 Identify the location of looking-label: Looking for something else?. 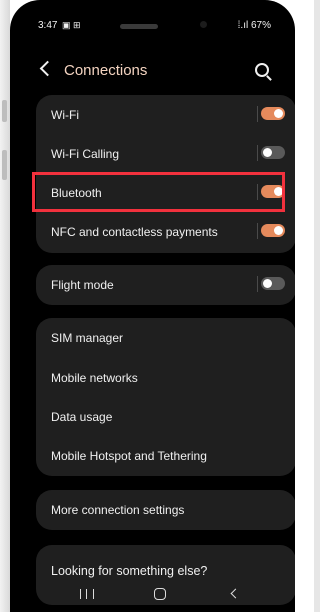
(129, 571).